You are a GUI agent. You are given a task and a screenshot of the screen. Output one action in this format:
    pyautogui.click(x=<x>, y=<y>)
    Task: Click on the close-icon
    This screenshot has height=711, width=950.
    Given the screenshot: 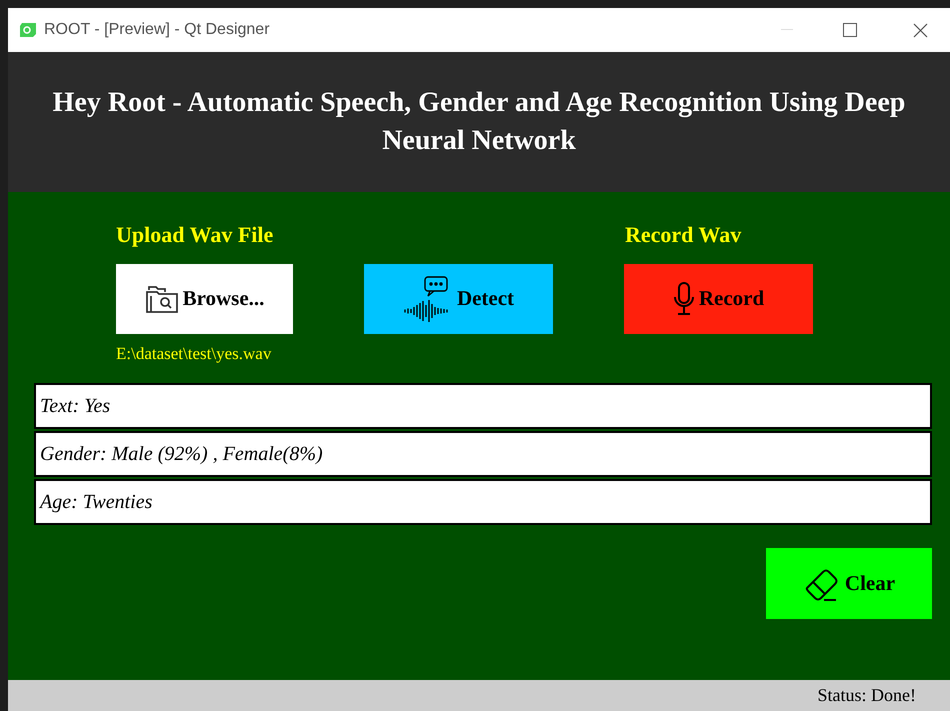 What is the action you would take?
    pyautogui.click(x=920, y=30)
    